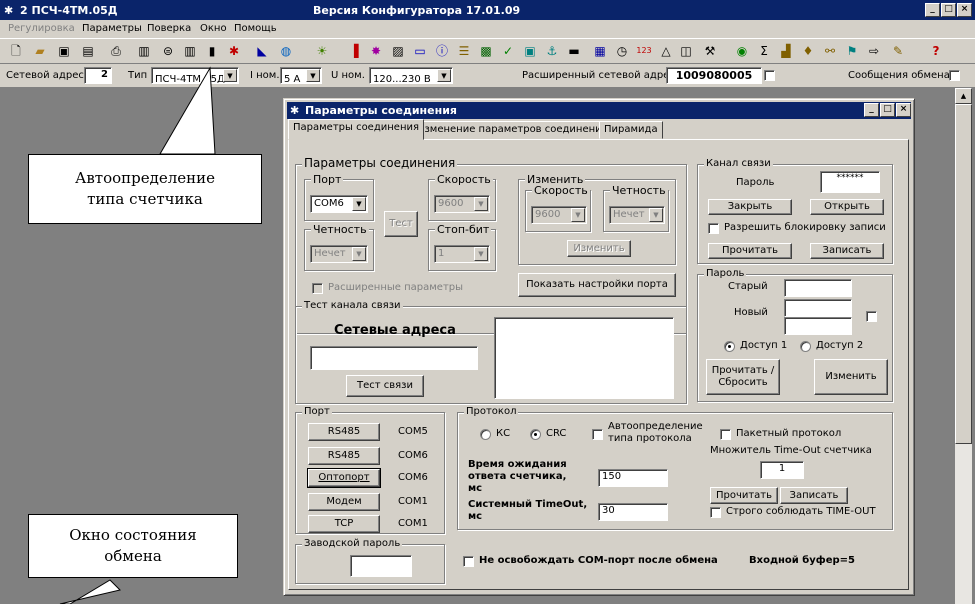 This screenshot has height=604, width=975. Describe the element at coordinates (145, 189) in the screenshot. I see `callout-auto-detect: Автоопределение типа счетчика` at that location.